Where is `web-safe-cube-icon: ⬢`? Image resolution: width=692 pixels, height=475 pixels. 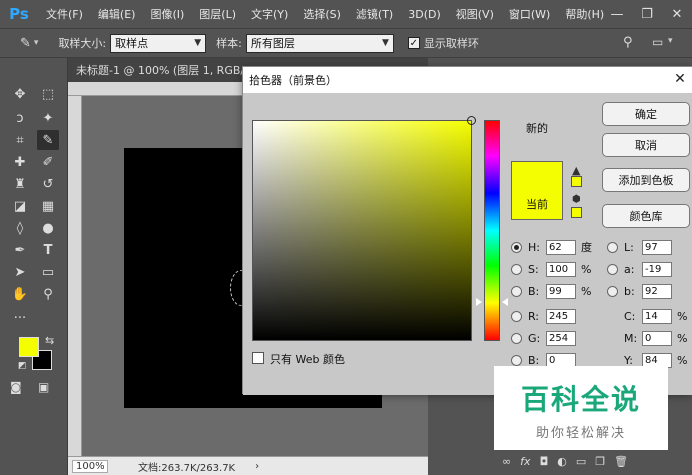 web-safe-cube-icon: ⬢ is located at coordinates (576, 199).